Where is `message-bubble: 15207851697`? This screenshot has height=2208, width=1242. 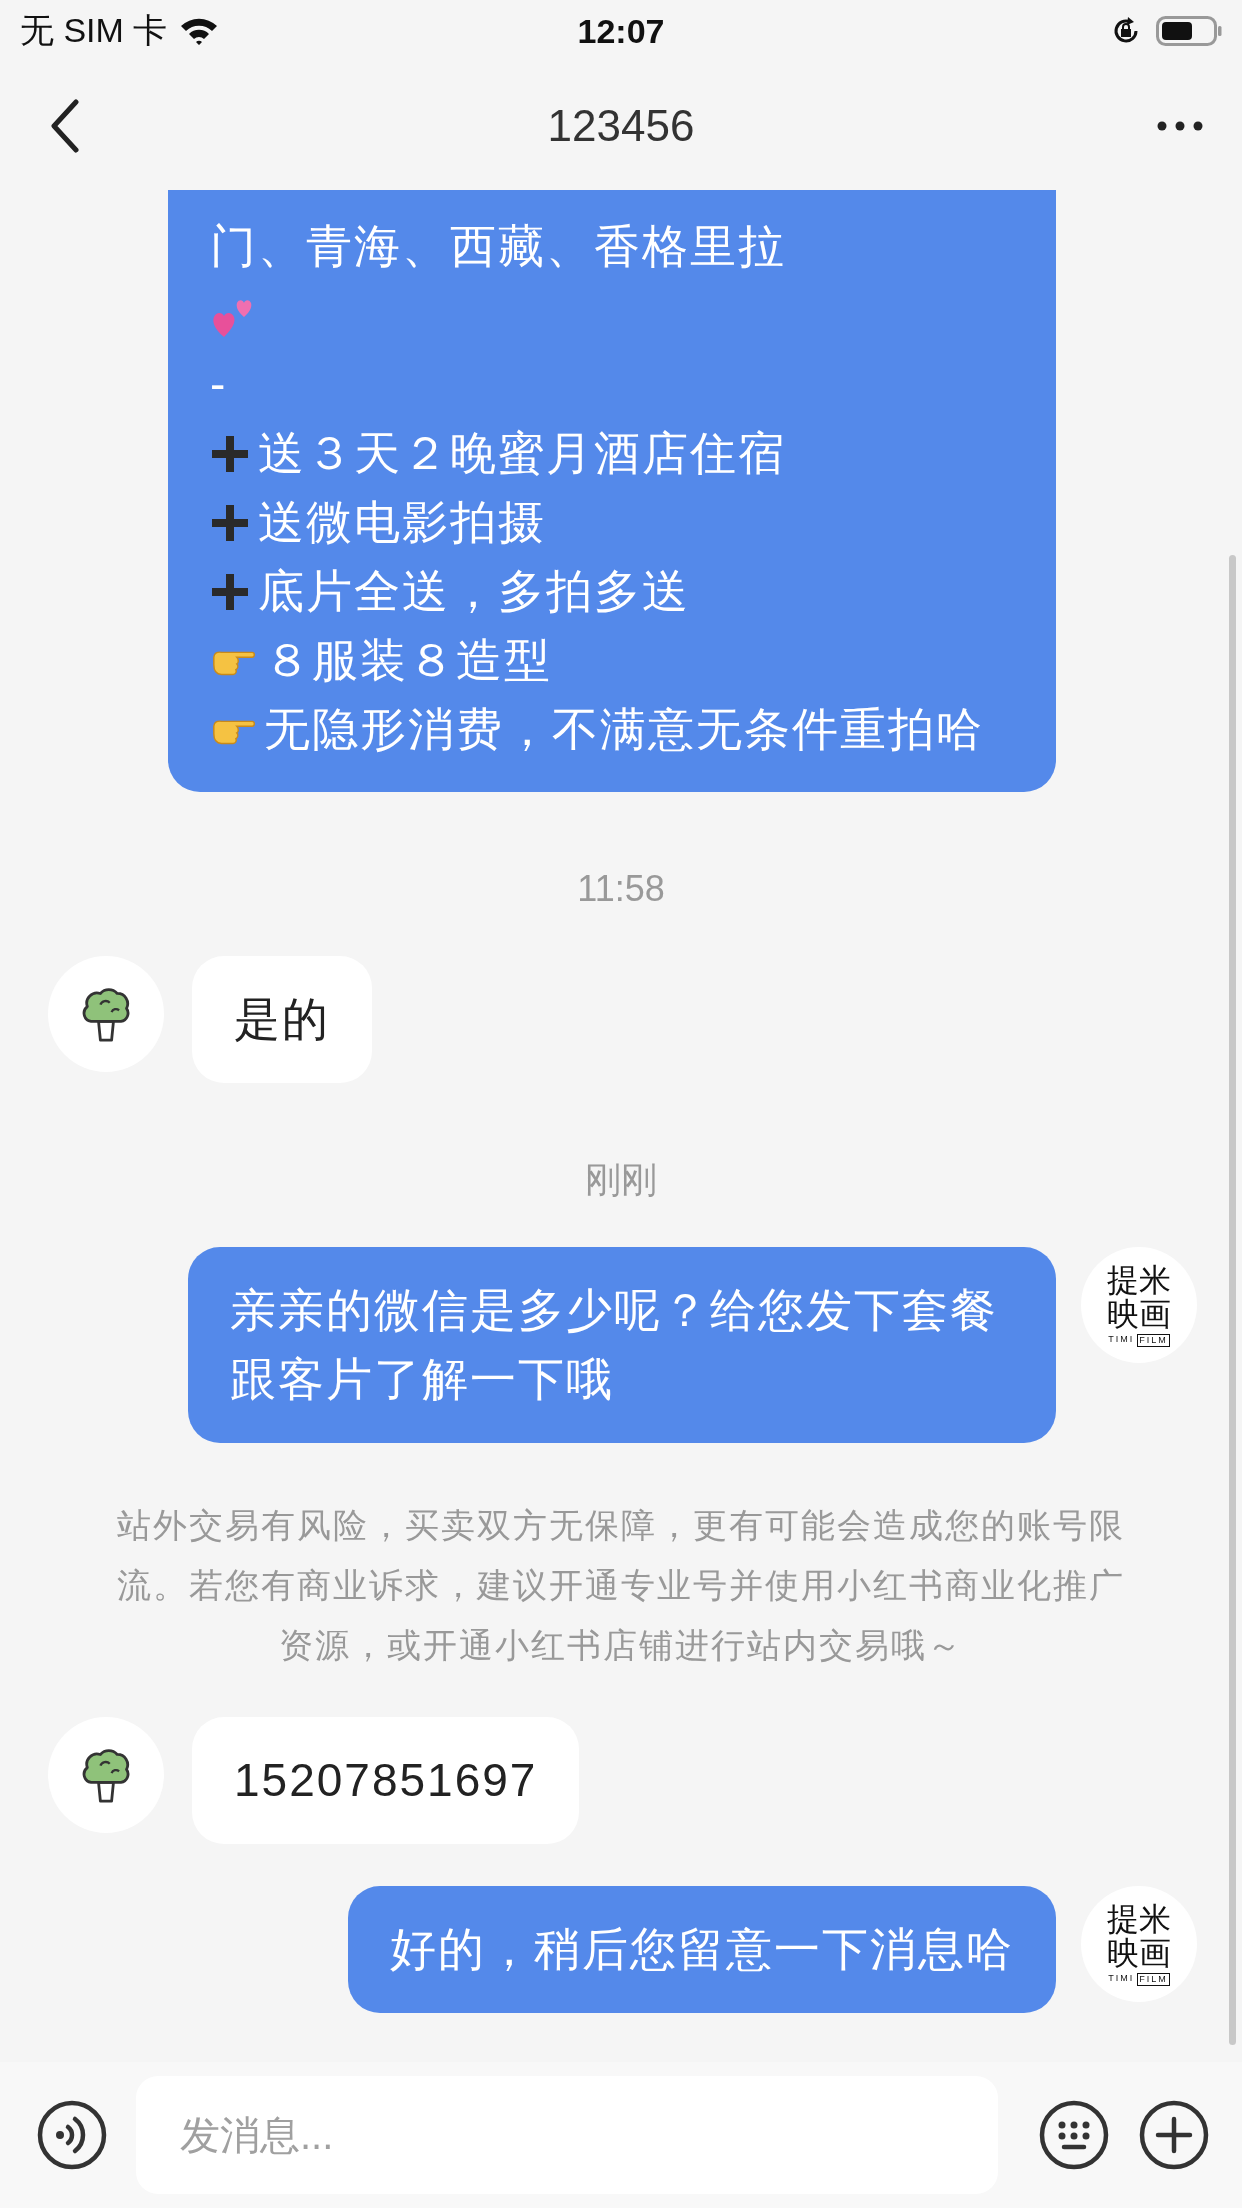 message-bubble: 15207851697 is located at coordinates (386, 1780).